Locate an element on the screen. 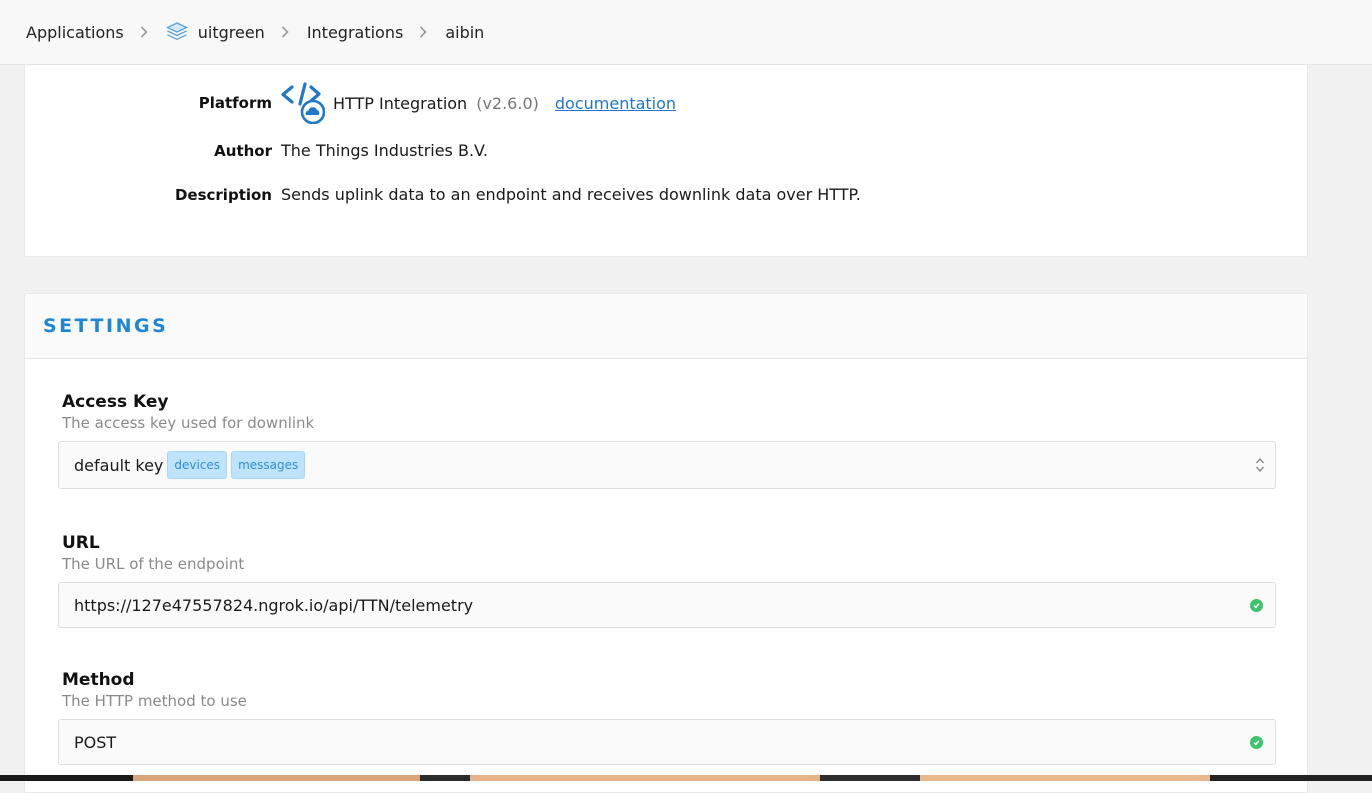  documentation-link: documentation is located at coordinates (615, 103).